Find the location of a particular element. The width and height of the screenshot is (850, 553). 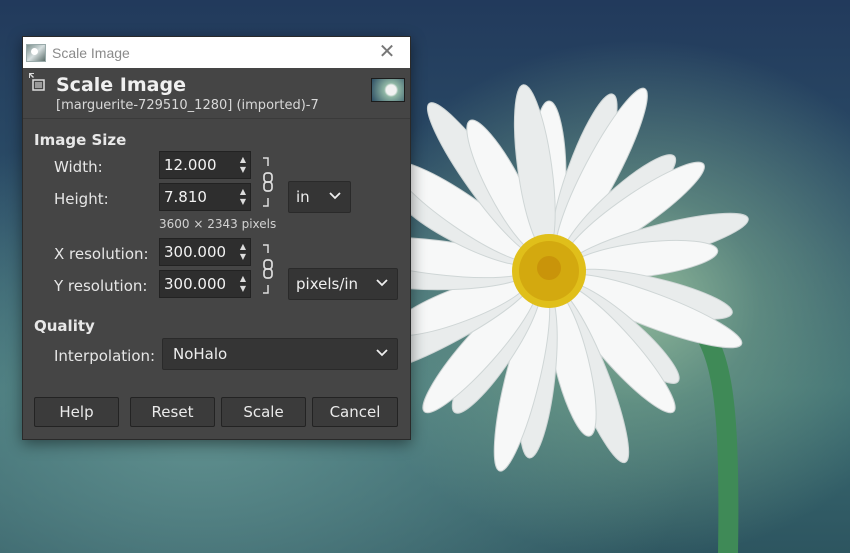

width-stepper: ▲ ▼ is located at coordinates (243, 165).